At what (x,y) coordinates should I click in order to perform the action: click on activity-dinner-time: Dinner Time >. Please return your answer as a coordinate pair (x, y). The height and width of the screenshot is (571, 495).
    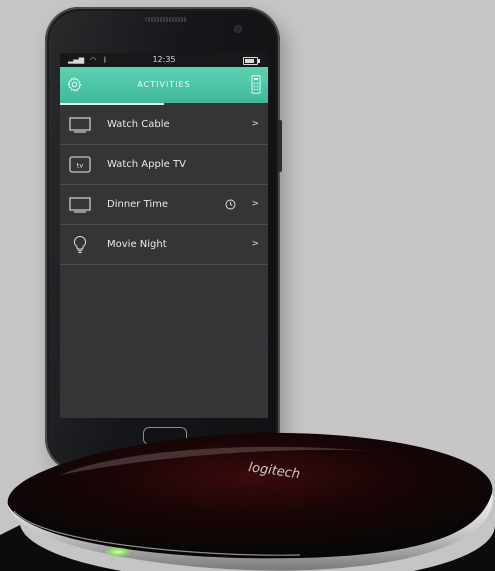
    Looking at the image, I should click on (164, 205).